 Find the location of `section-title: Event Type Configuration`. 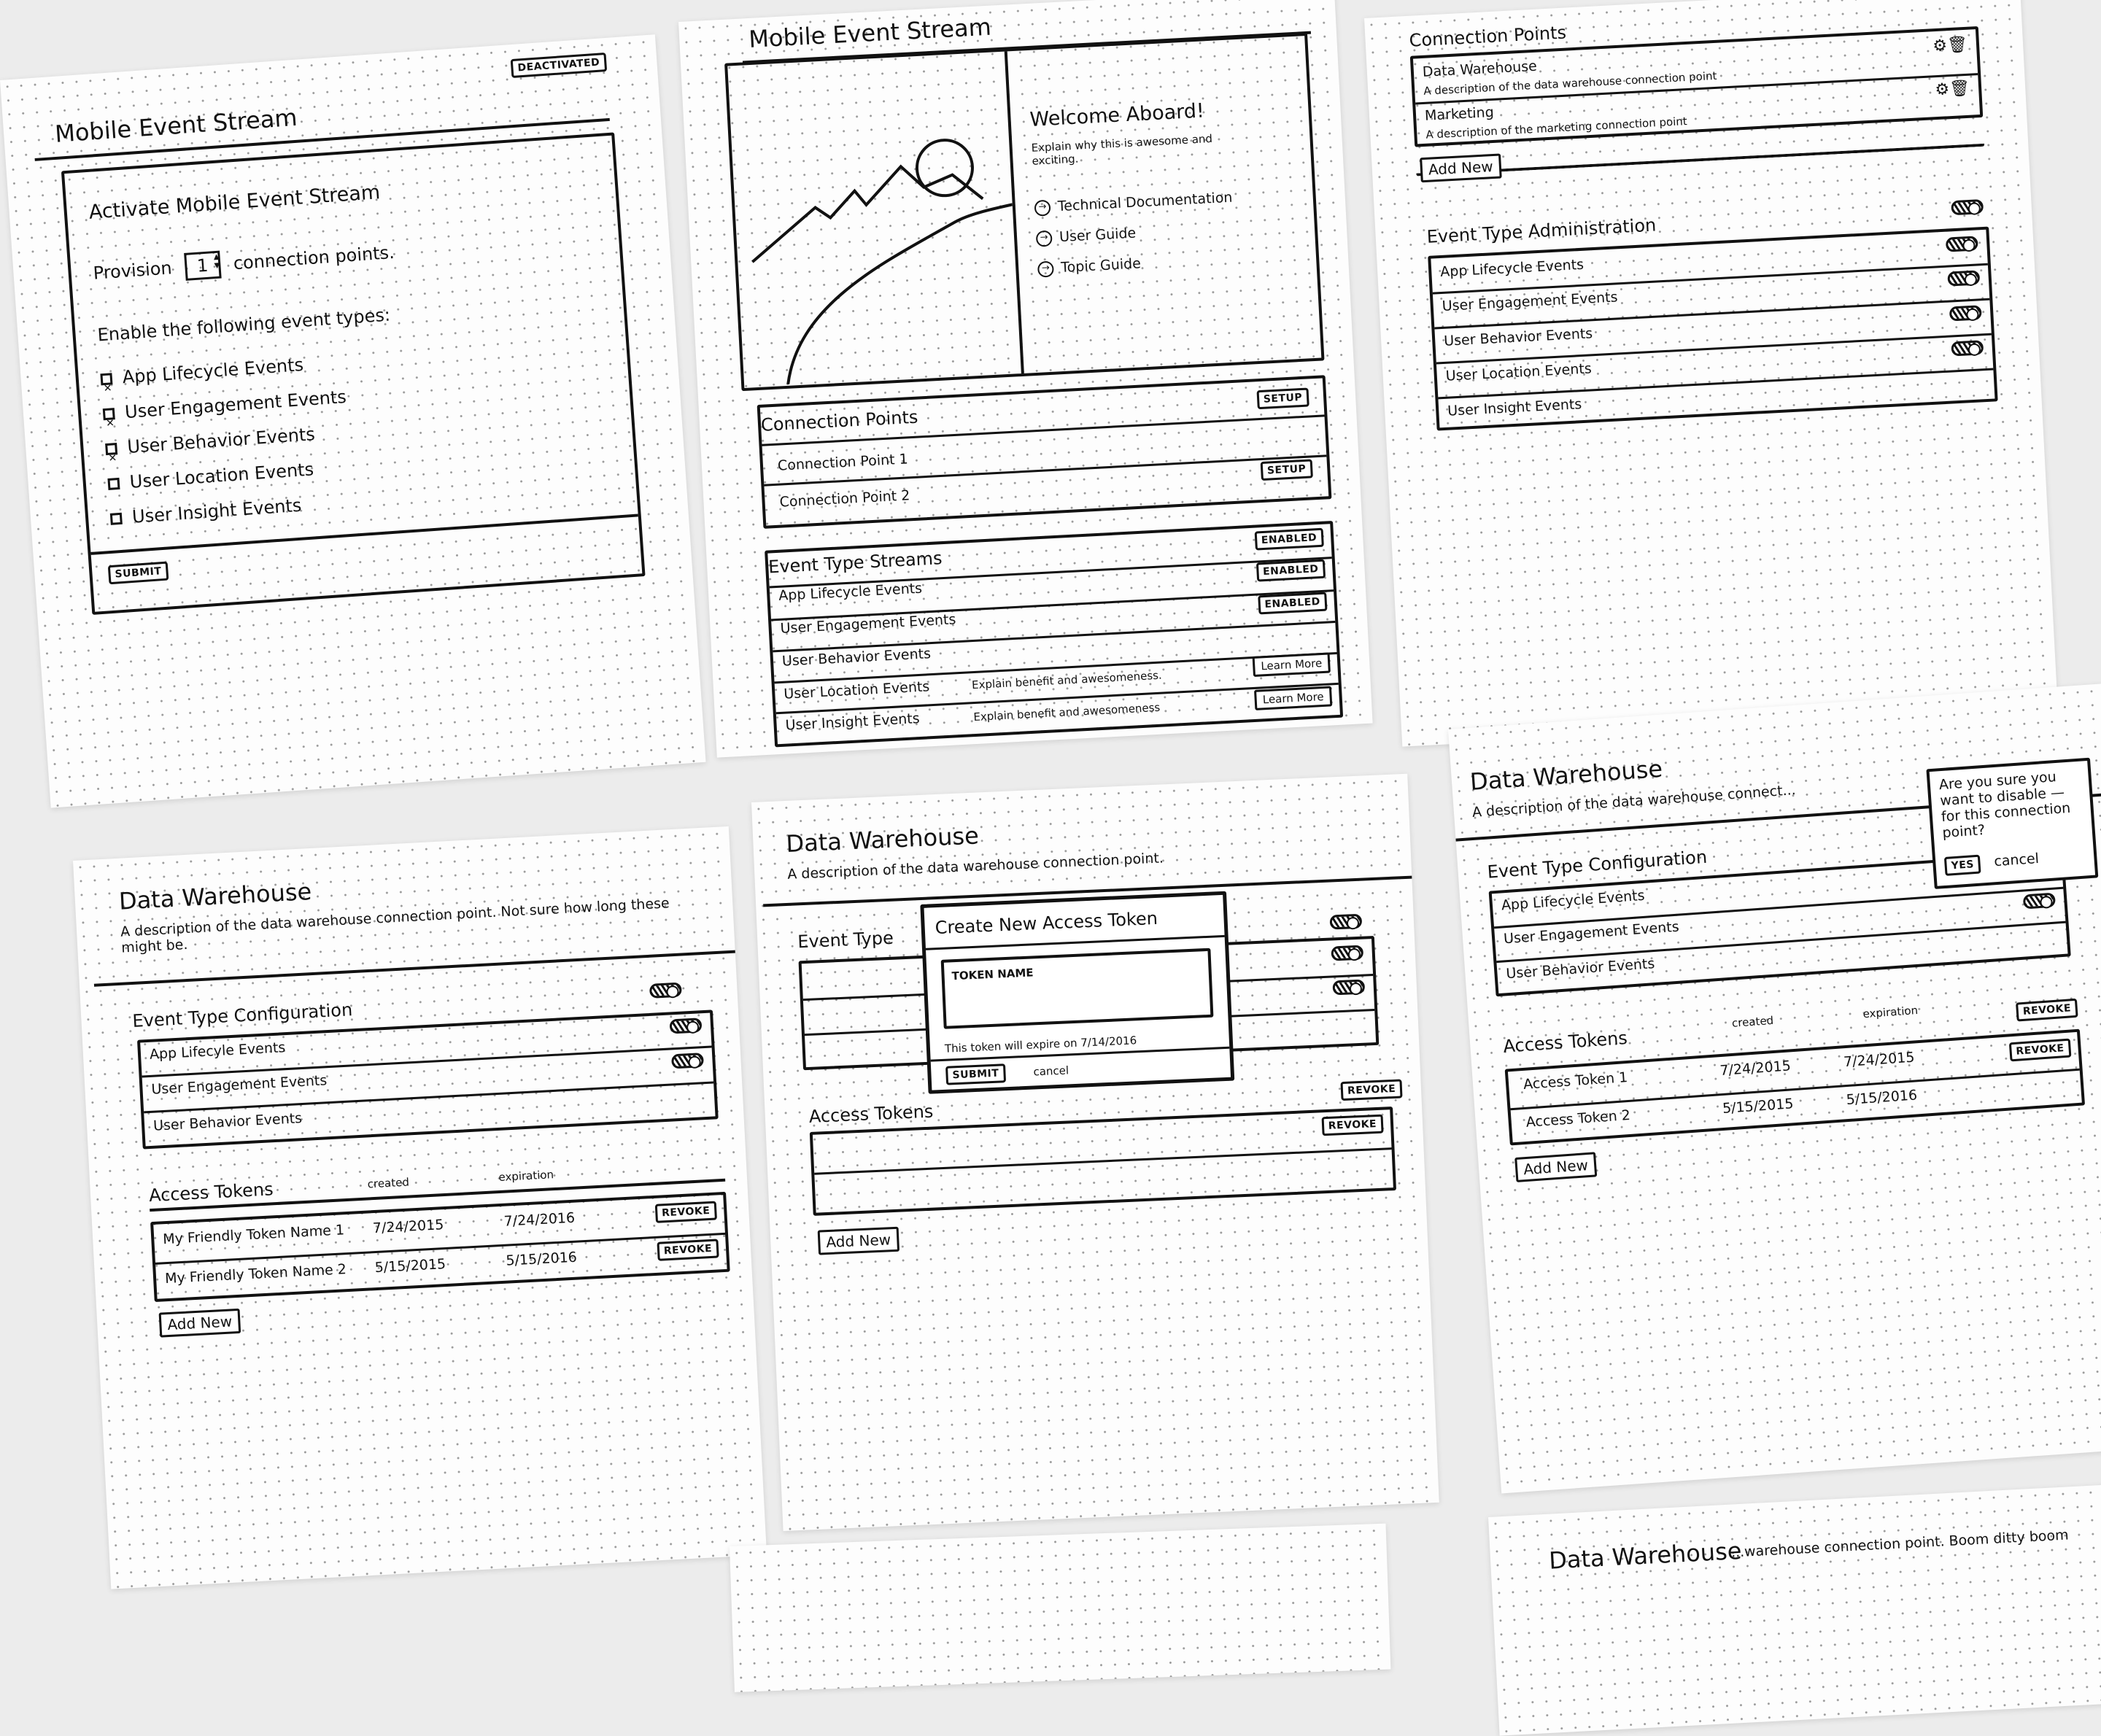

section-title: Event Type Configuration is located at coordinates (1597, 864).